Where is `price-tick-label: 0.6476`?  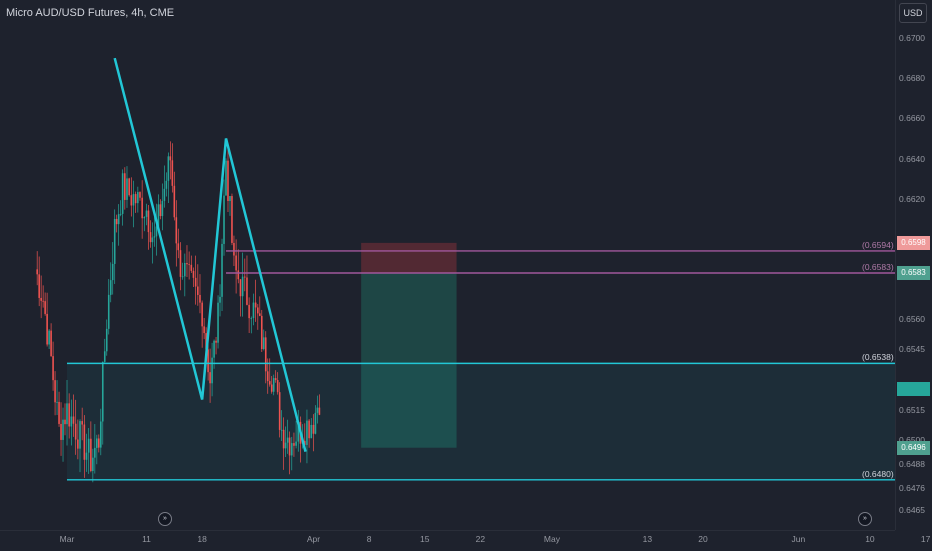 price-tick-label: 0.6476 is located at coordinates (912, 487).